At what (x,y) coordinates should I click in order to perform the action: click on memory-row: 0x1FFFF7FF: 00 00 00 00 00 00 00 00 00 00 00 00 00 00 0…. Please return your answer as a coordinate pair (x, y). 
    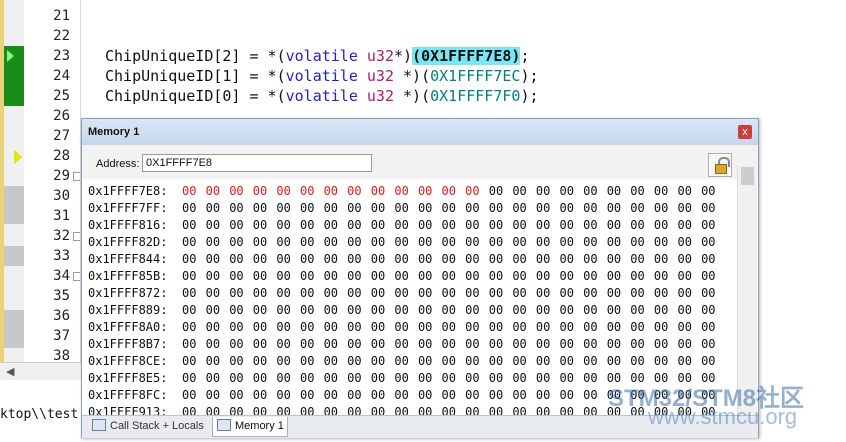
    Looking at the image, I should click on (406, 208).